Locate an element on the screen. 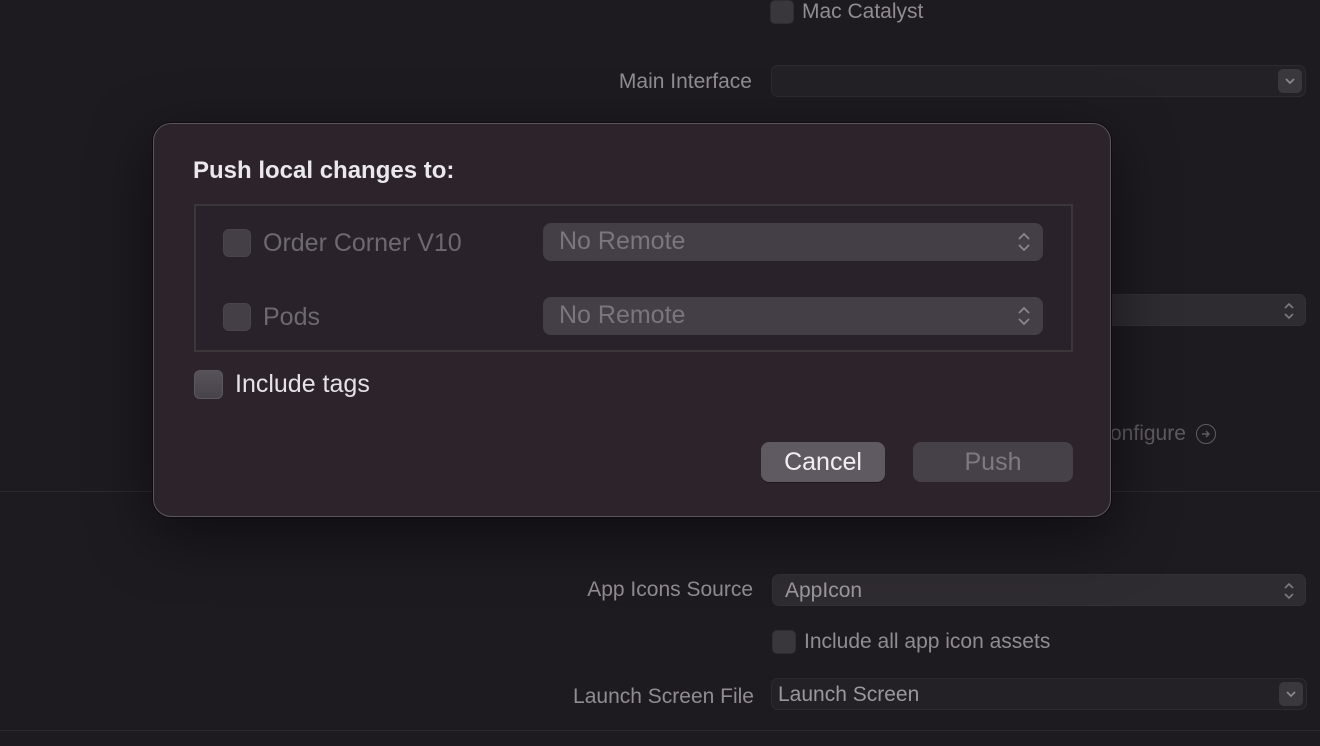 The height and width of the screenshot is (746, 1320). hidden-popup is located at coordinates (1203, 310).